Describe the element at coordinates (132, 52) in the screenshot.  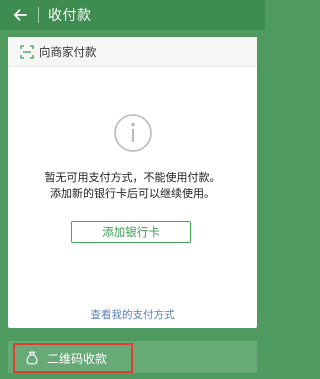
I see `card-header: 向商家付款` at that location.